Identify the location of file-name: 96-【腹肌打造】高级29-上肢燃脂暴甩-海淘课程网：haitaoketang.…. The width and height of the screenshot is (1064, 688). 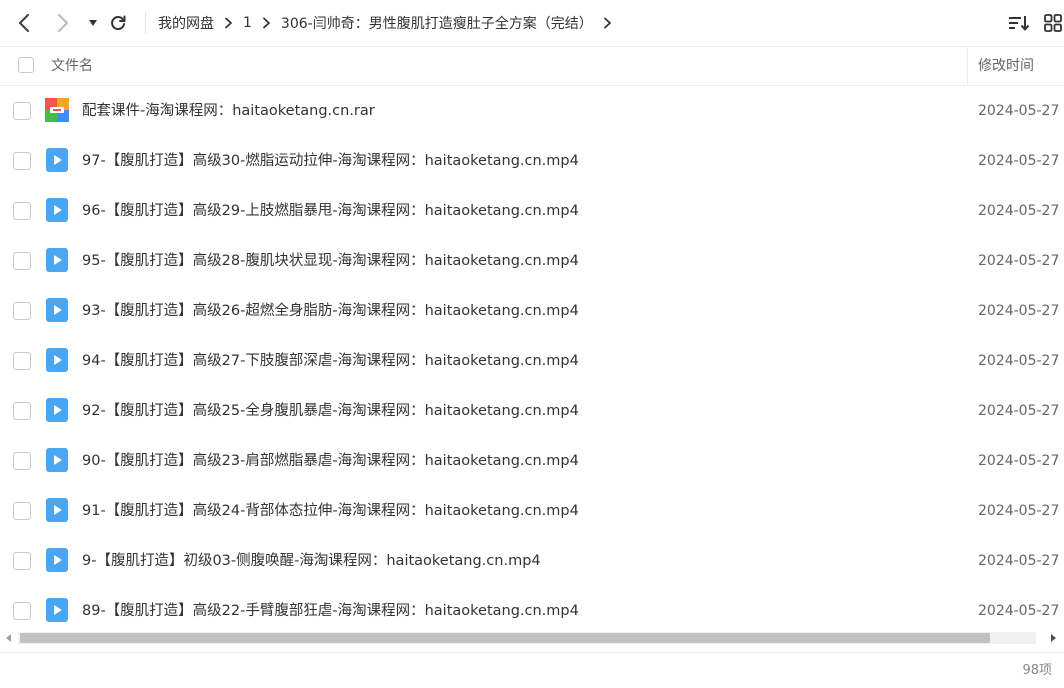
(330, 211).